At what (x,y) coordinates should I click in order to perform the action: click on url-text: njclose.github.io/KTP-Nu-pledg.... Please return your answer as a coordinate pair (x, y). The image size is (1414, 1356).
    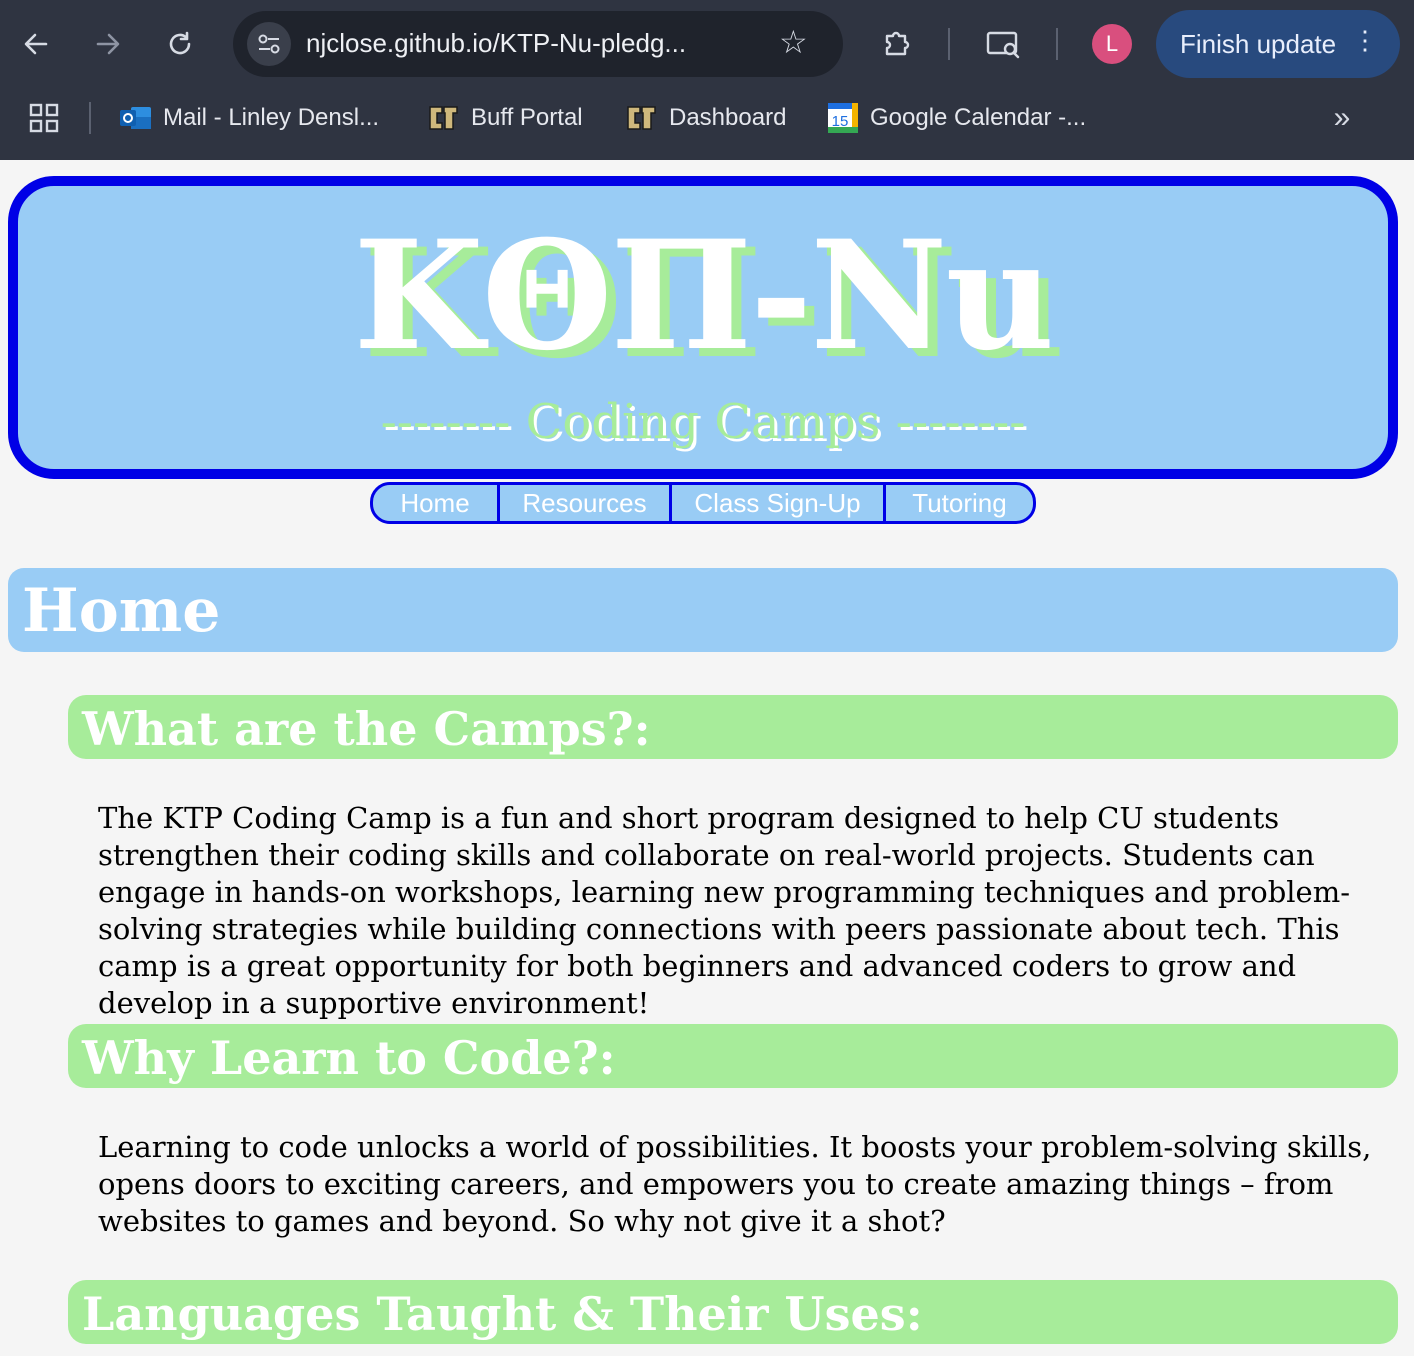
    Looking at the image, I should click on (496, 43).